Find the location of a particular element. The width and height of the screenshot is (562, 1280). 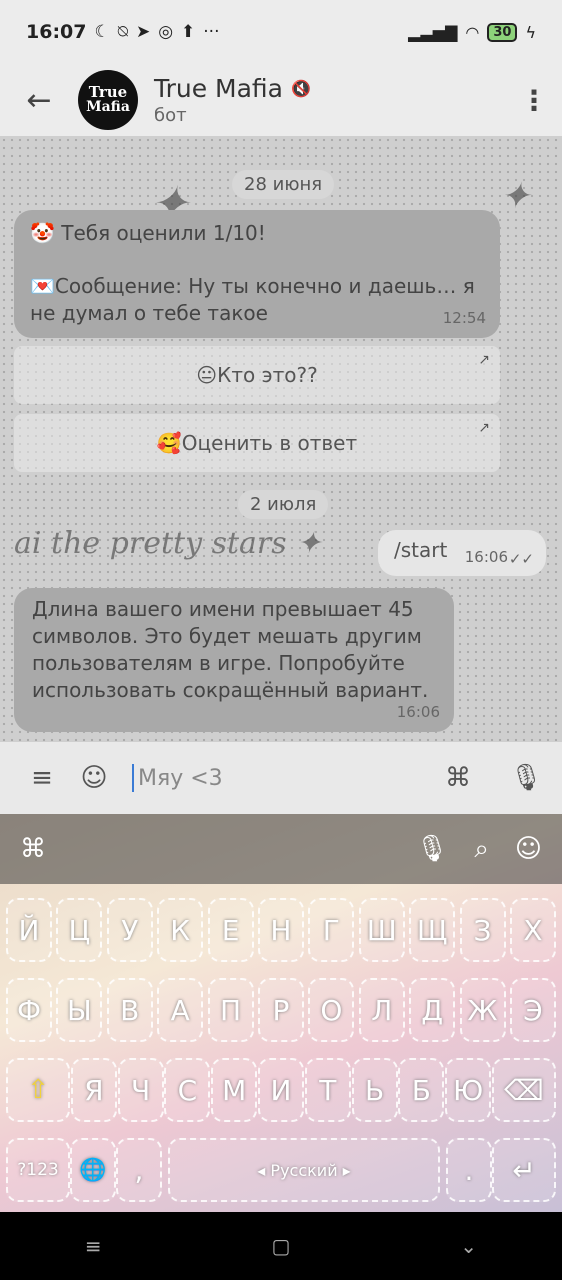

telegram-icon: ➤ is located at coordinates (143, 32).